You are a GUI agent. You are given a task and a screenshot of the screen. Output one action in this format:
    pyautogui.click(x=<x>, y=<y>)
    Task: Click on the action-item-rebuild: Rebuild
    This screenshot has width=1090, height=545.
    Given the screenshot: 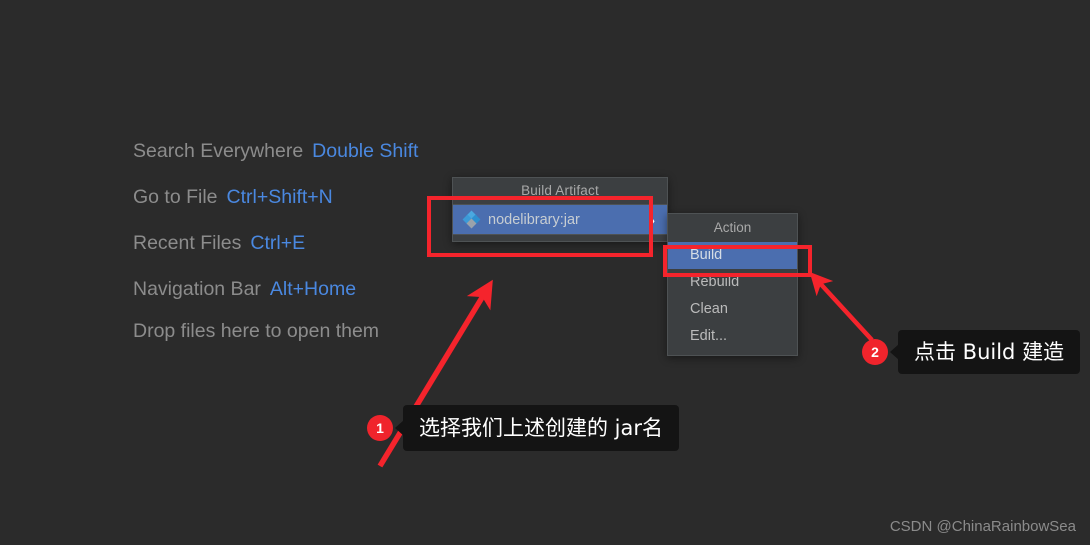 What is the action you would take?
    pyautogui.click(x=732, y=282)
    